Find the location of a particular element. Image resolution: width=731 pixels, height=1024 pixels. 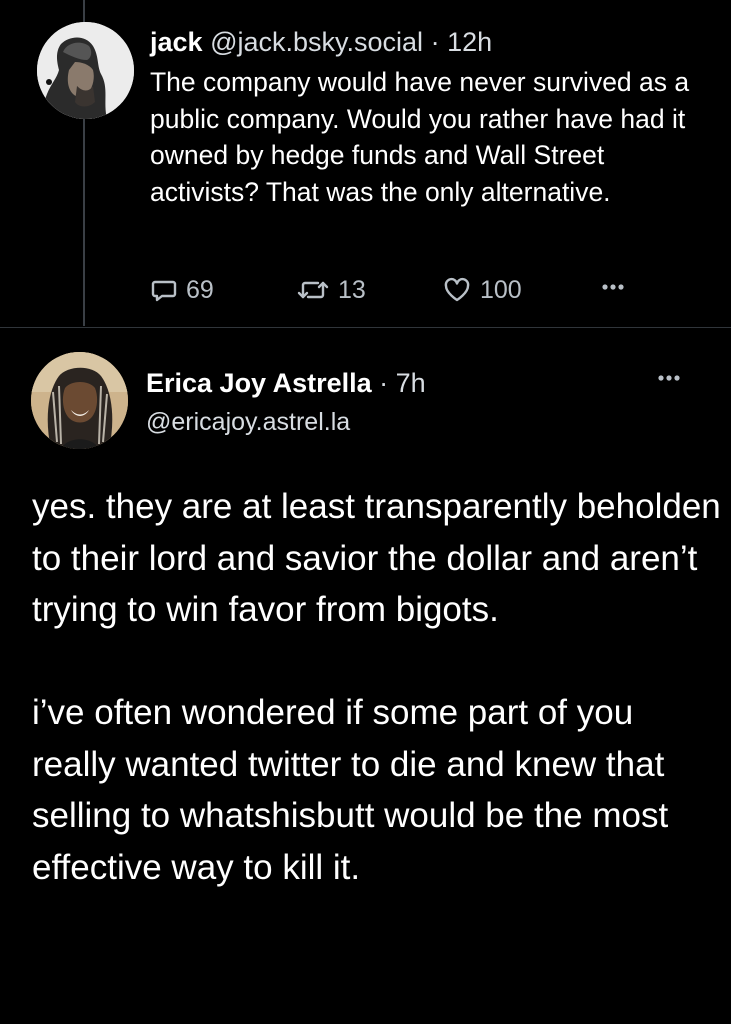

author-handle: @ericajoy.astrel.la is located at coordinates (248, 422).